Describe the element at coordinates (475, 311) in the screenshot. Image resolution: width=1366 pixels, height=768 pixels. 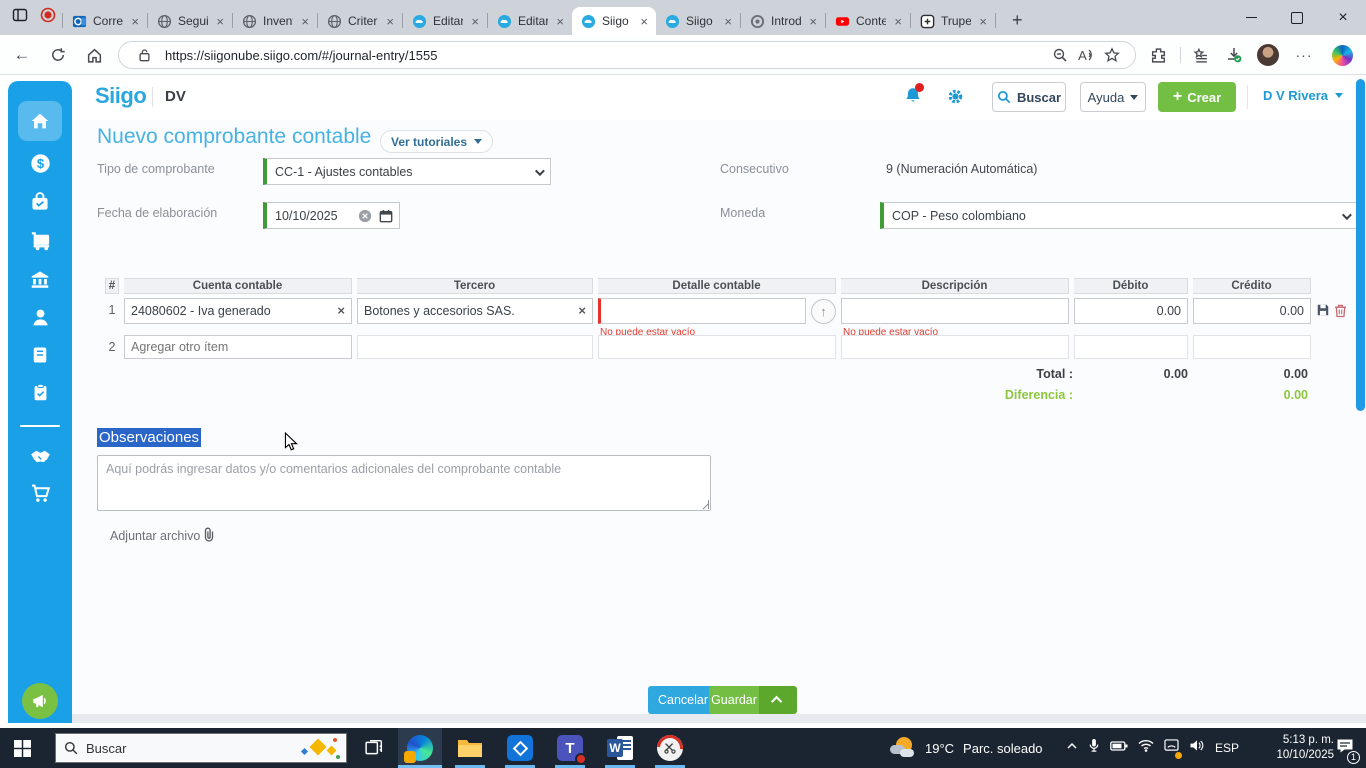
I see `tercero-input` at that location.